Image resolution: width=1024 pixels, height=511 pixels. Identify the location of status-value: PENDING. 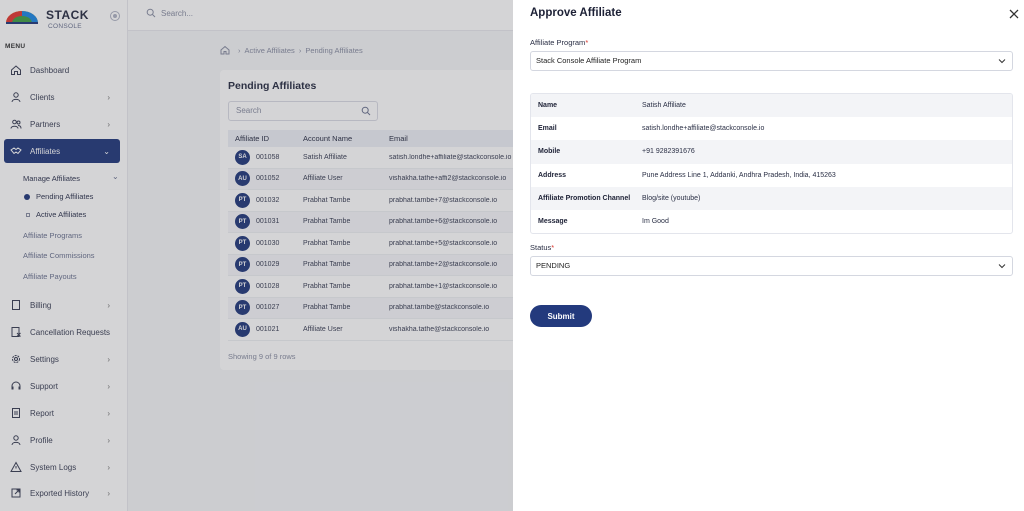
(553, 265).